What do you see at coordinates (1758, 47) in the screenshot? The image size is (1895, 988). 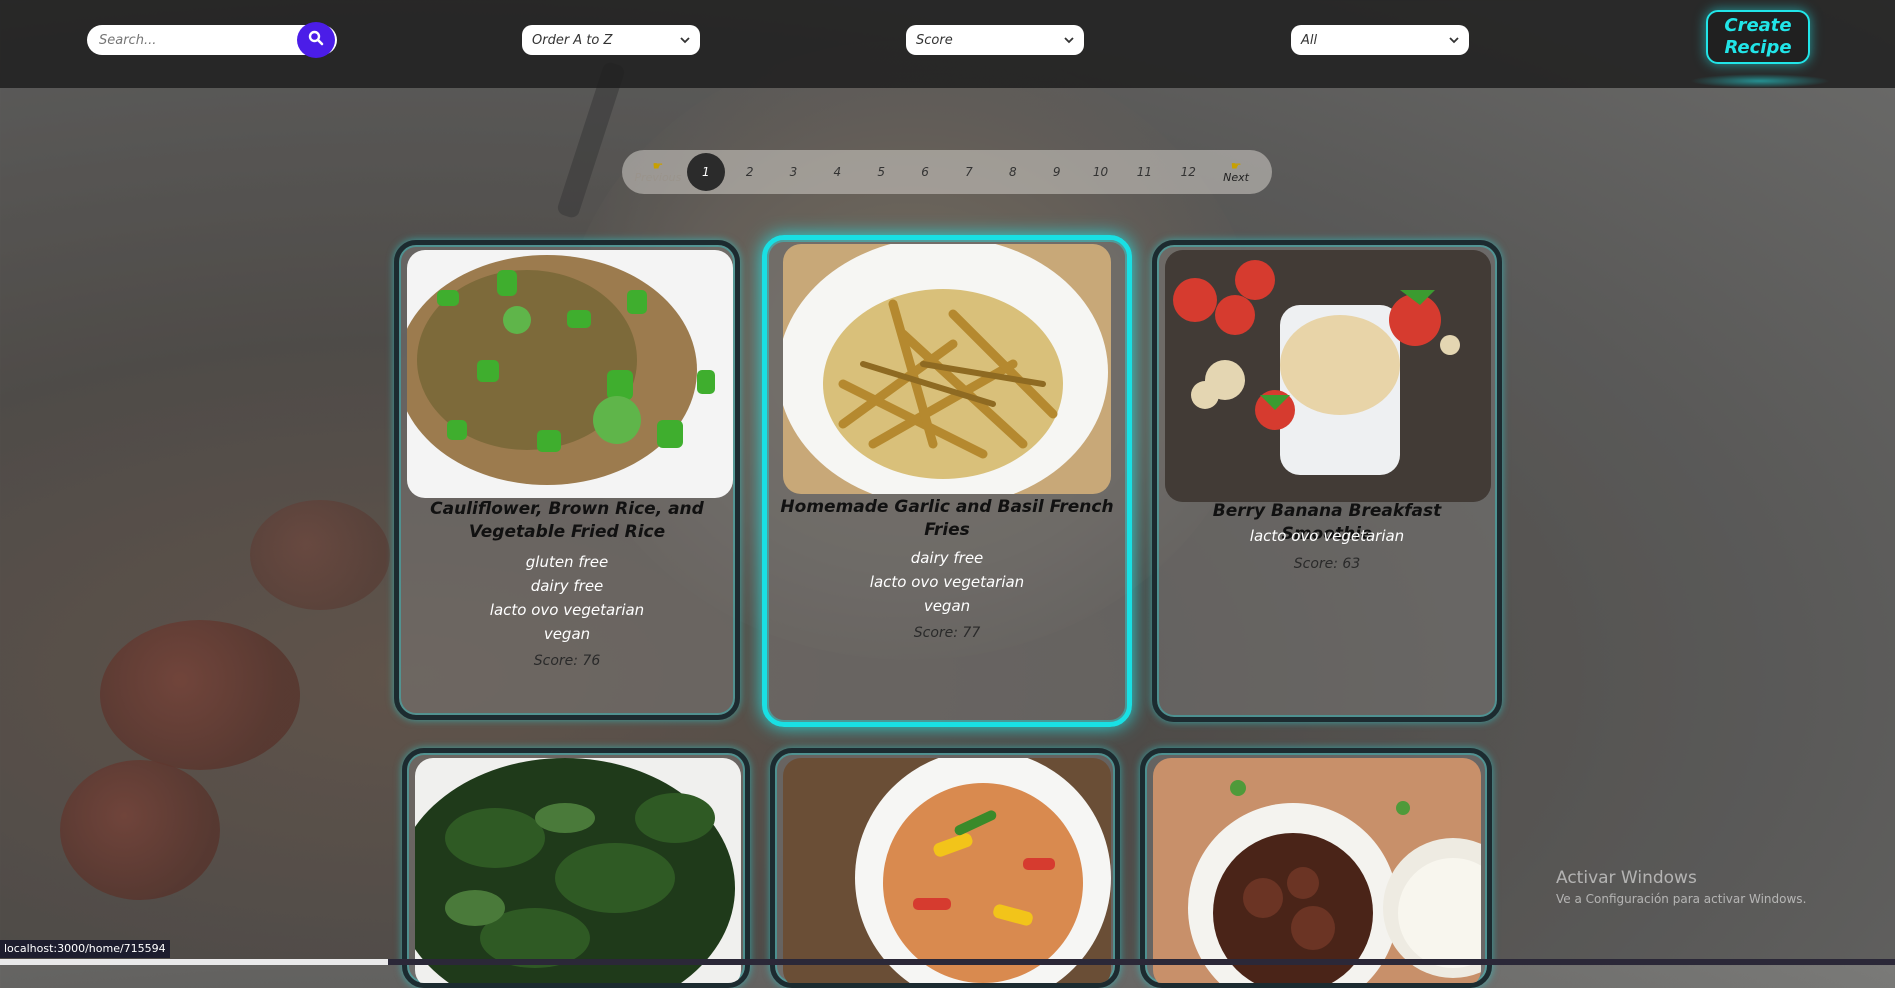 I see `create-recipe-label-line2: Recipe` at bounding box center [1758, 47].